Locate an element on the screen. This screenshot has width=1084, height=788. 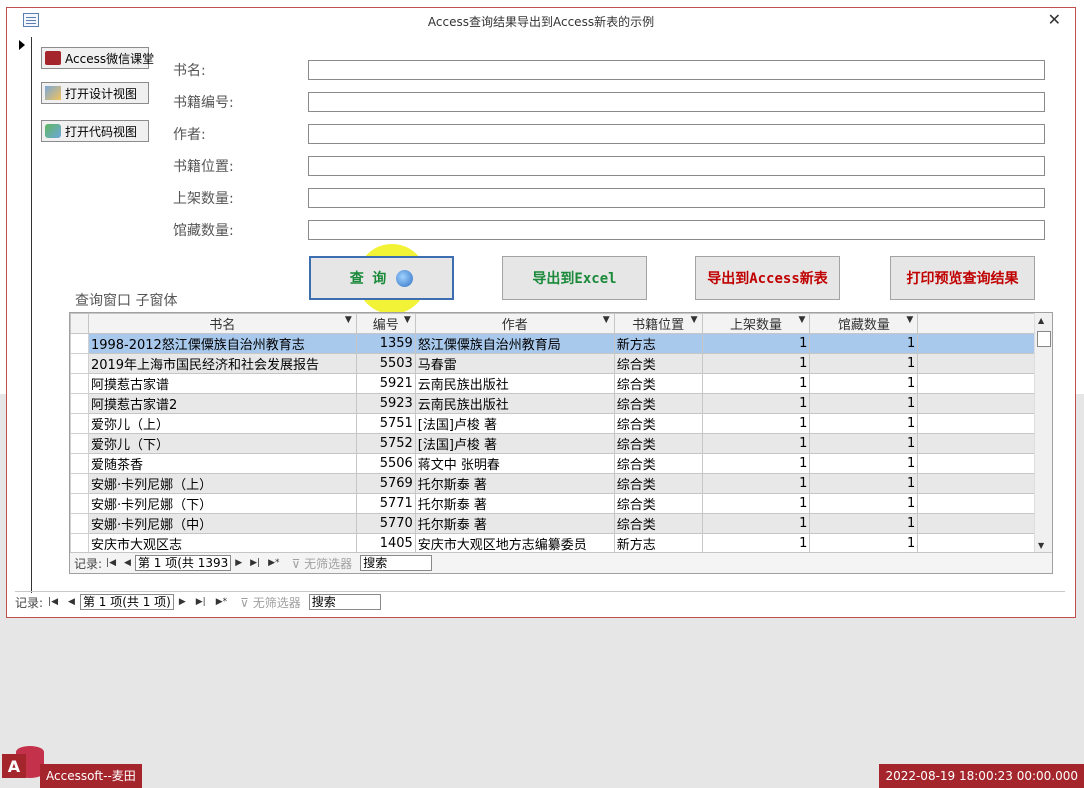
cell-book-name: 1998-2012怒江傈僳族自治州教育志 is located at coordinates (222, 343).